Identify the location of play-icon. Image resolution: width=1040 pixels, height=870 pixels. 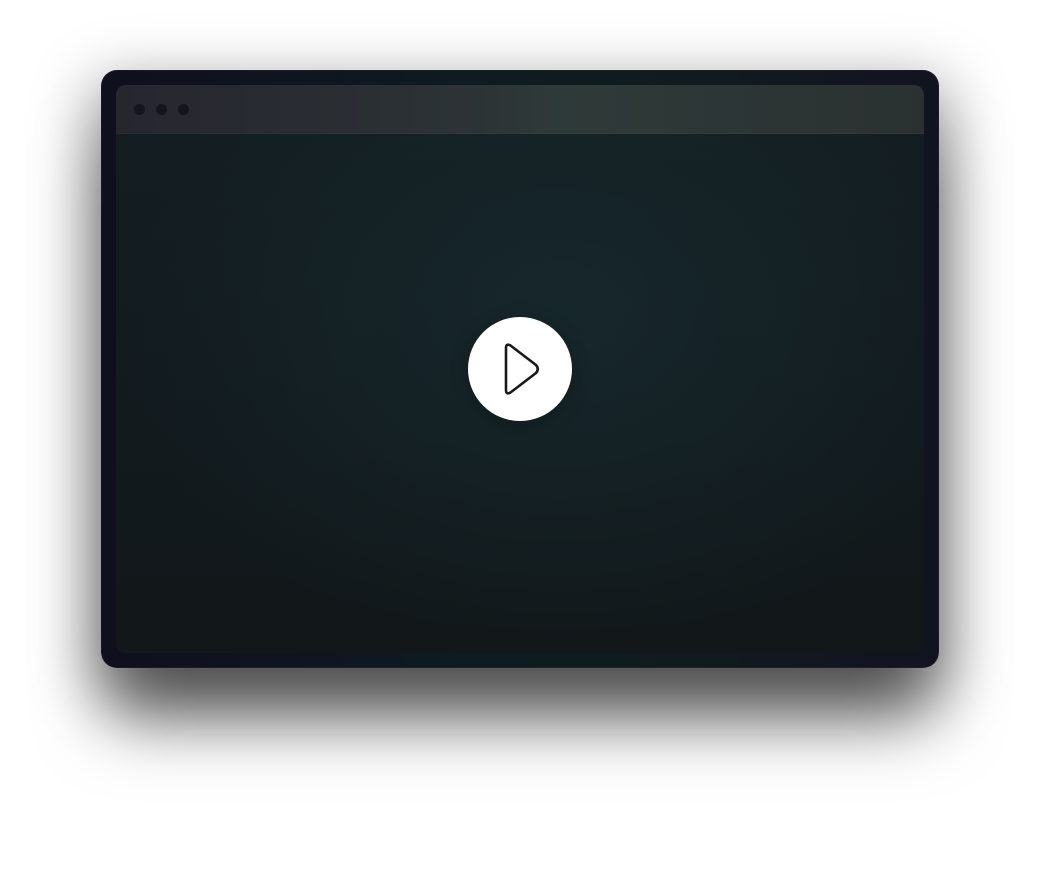
(522, 369).